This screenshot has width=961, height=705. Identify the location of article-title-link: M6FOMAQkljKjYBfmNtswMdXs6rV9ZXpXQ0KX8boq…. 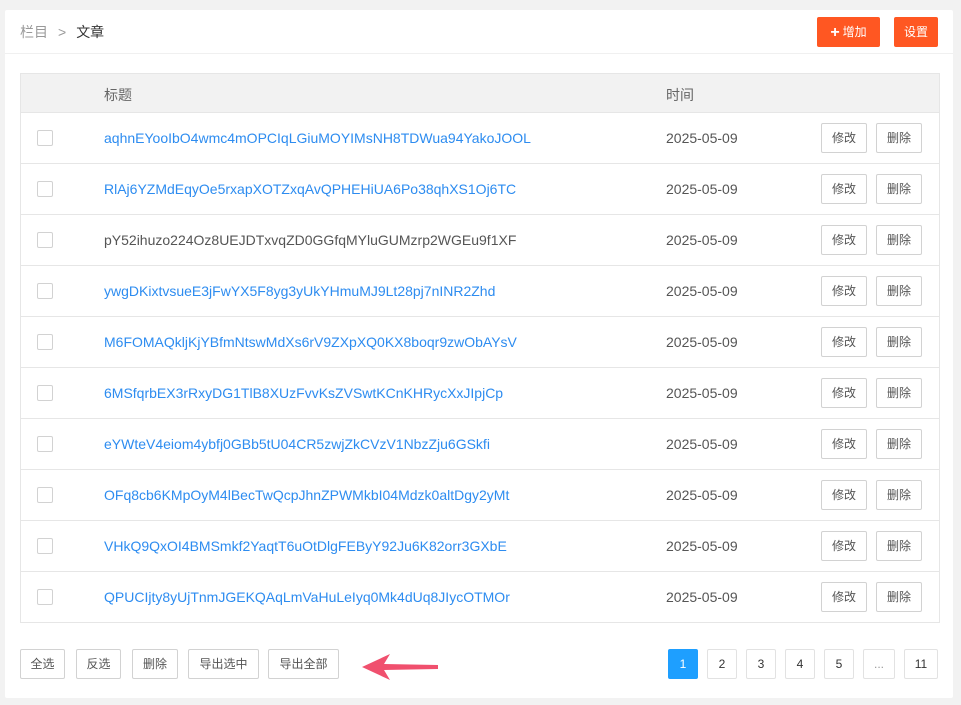
(310, 342).